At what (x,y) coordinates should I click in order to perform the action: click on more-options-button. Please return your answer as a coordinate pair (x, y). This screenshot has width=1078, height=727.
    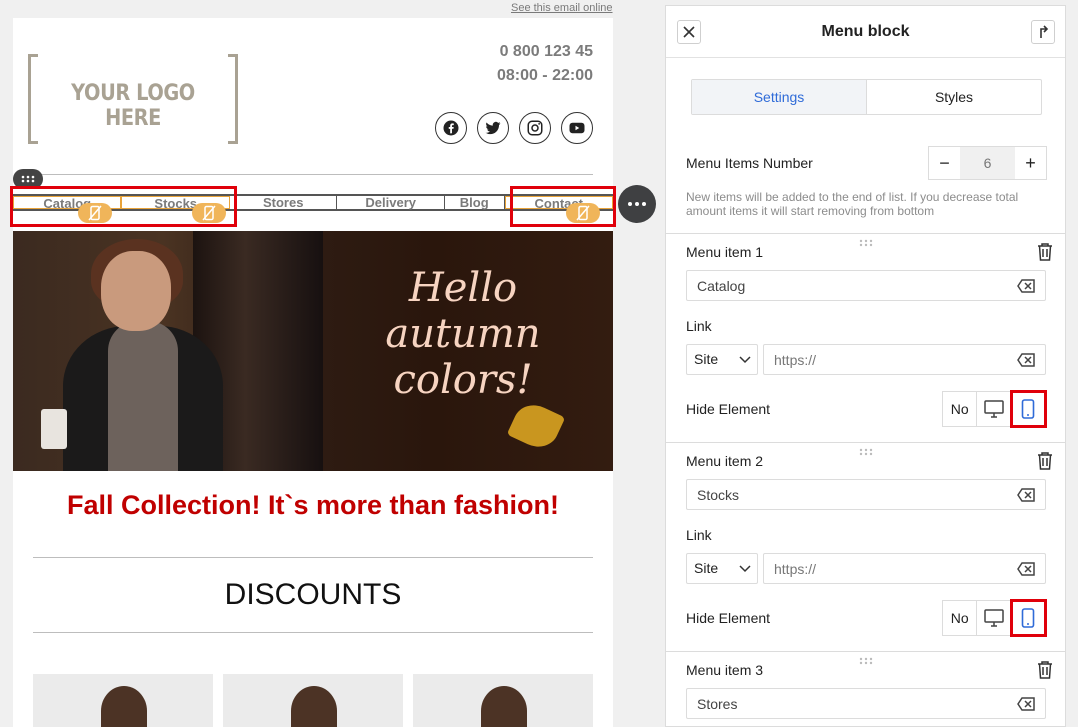
    Looking at the image, I should click on (637, 204).